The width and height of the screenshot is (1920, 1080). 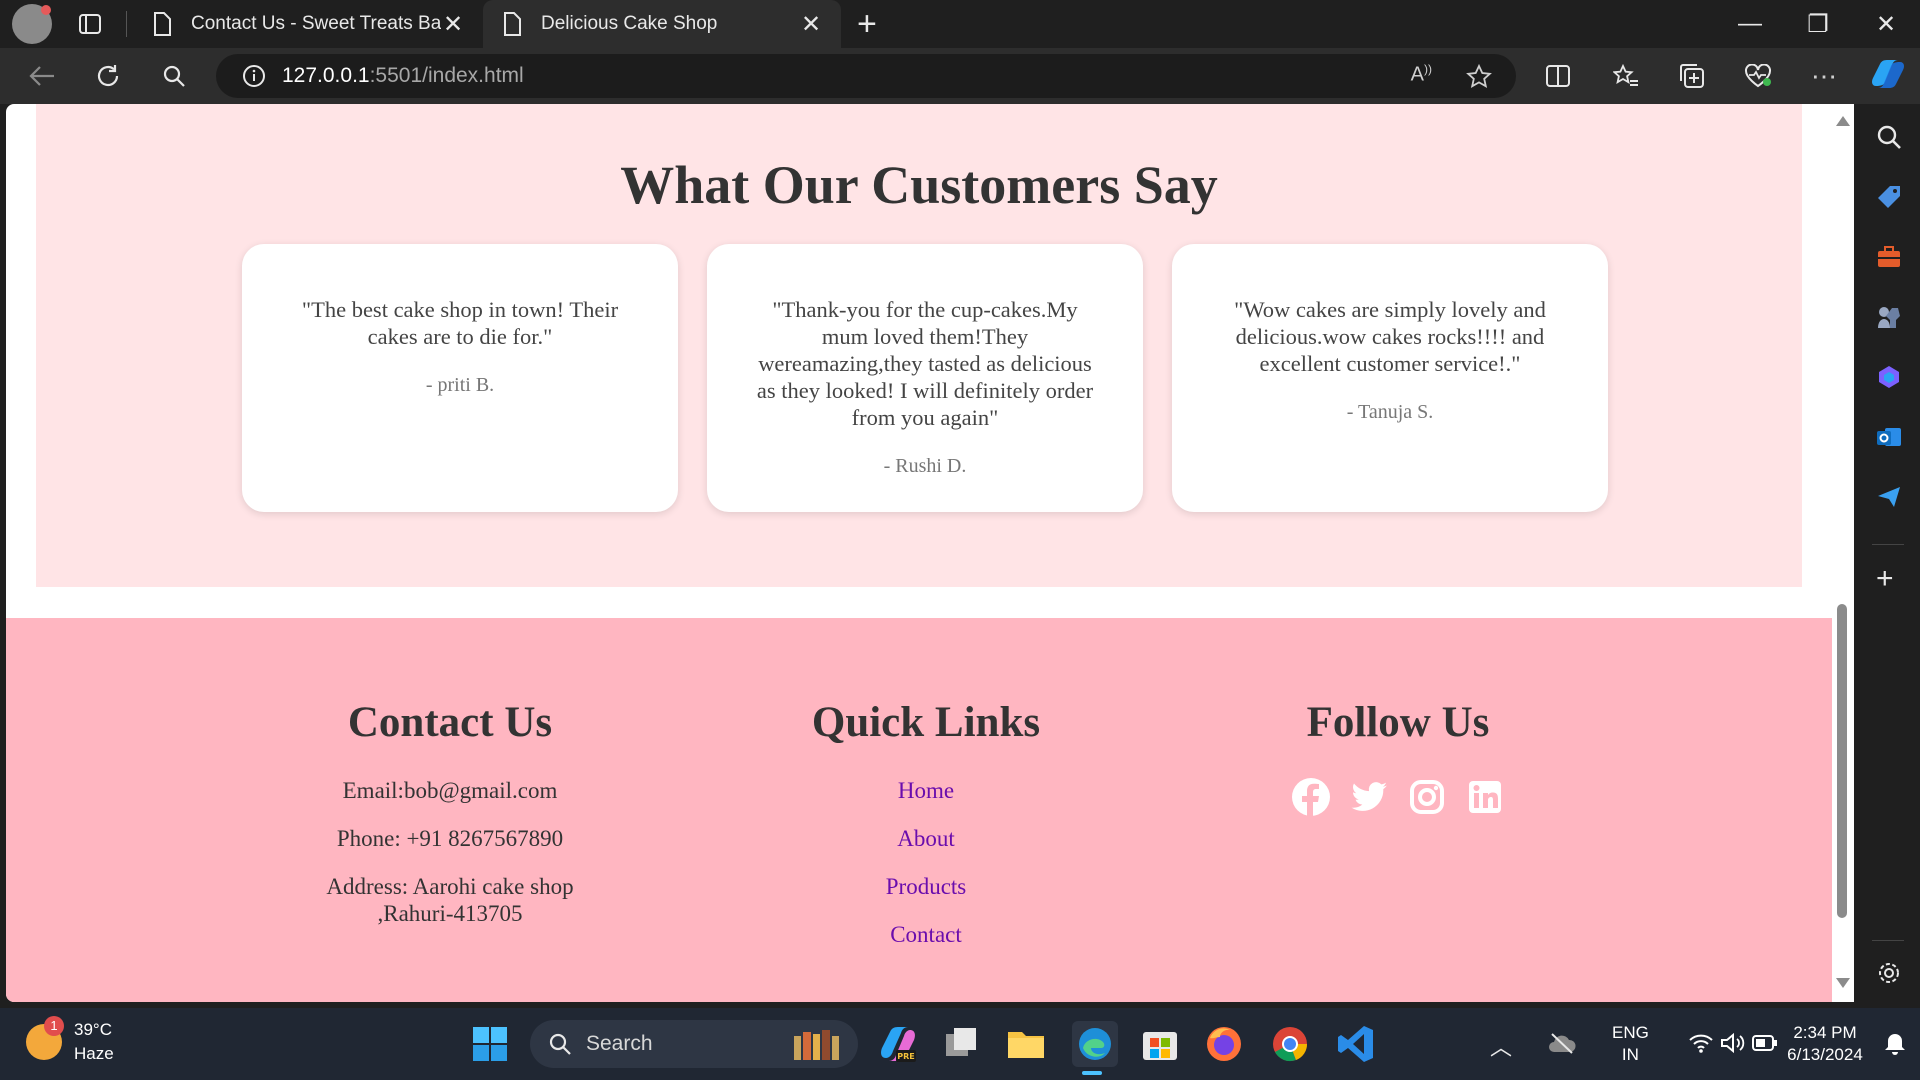 What do you see at coordinates (1885, 579) in the screenshot?
I see `add-sidebar-app-icon: +` at bounding box center [1885, 579].